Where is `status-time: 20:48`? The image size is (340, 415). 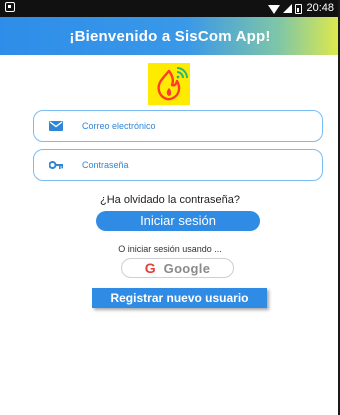 status-time: 20:48 is located at coordinates (320, 8).